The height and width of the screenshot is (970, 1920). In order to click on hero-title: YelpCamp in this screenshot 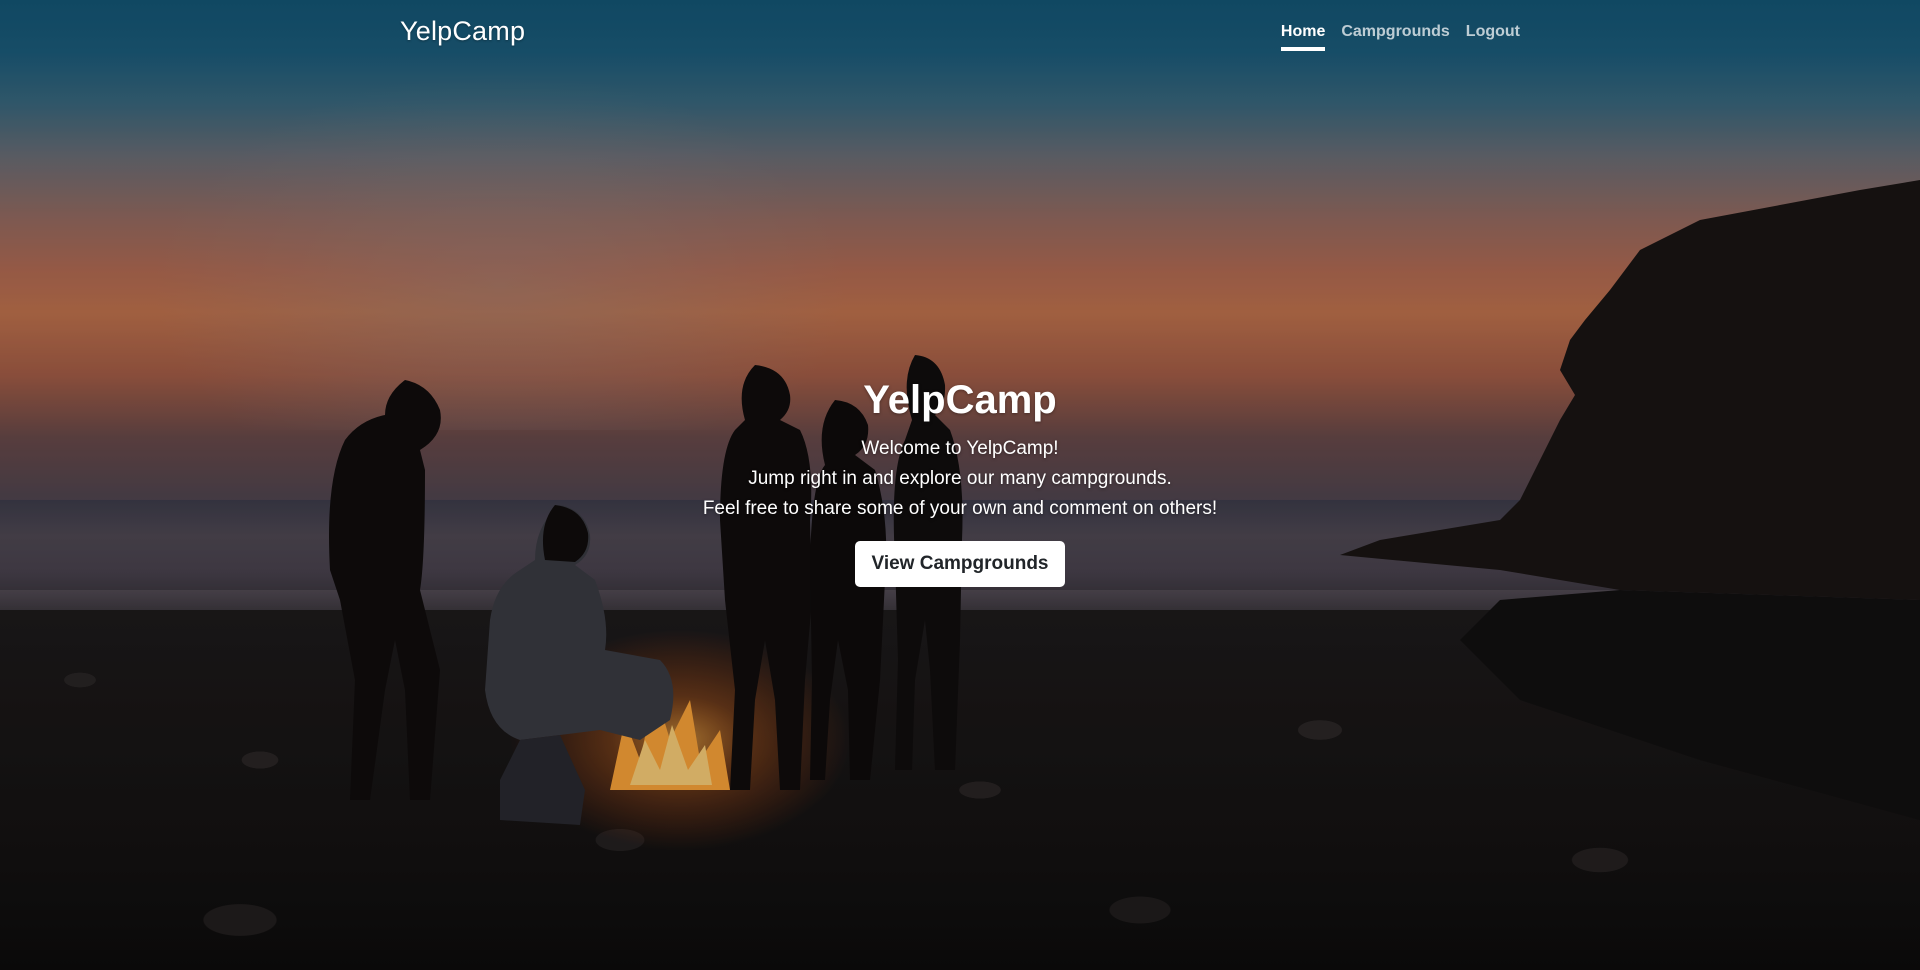, I will do `click(960, 400)`.